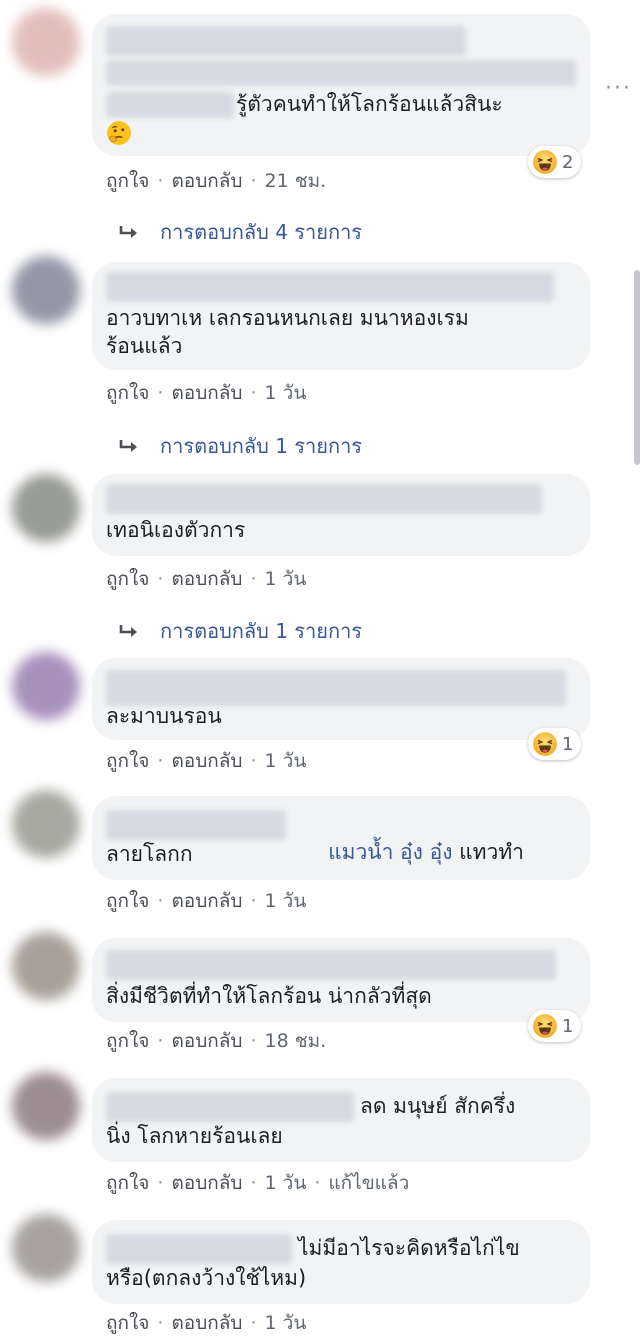 The height and width of the screenshot is (1341, 640). I want to click on reaction-badge: 2, so click(555, 162).